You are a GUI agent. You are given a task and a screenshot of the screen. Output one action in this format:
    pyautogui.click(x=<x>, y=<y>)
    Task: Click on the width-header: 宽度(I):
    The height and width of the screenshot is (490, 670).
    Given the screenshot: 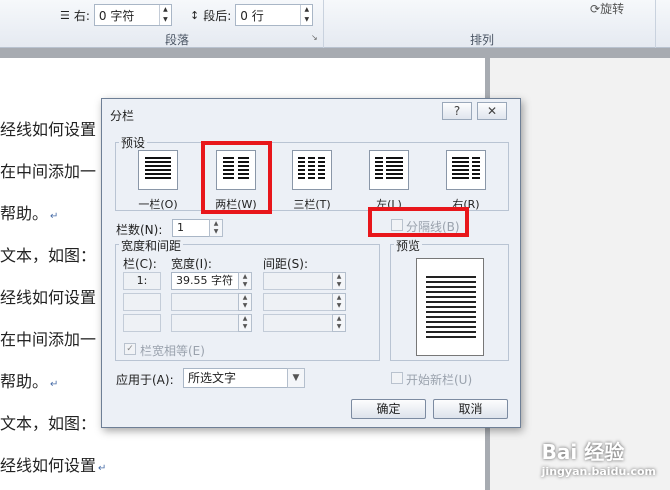 What is the action you would take?
    pyautogui.click(x=191, y=264)
    